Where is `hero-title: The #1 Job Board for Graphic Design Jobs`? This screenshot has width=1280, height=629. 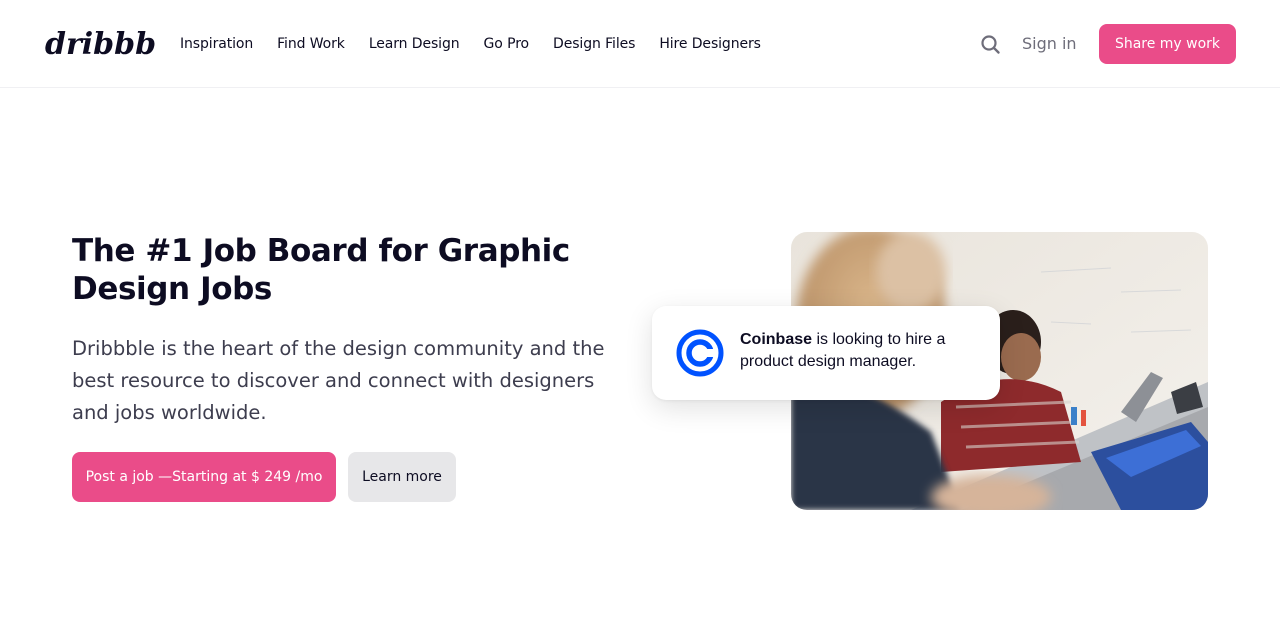 hero-title: The #1 Job Board for Graphic Design Jobs is located at coordinates (321, 270).